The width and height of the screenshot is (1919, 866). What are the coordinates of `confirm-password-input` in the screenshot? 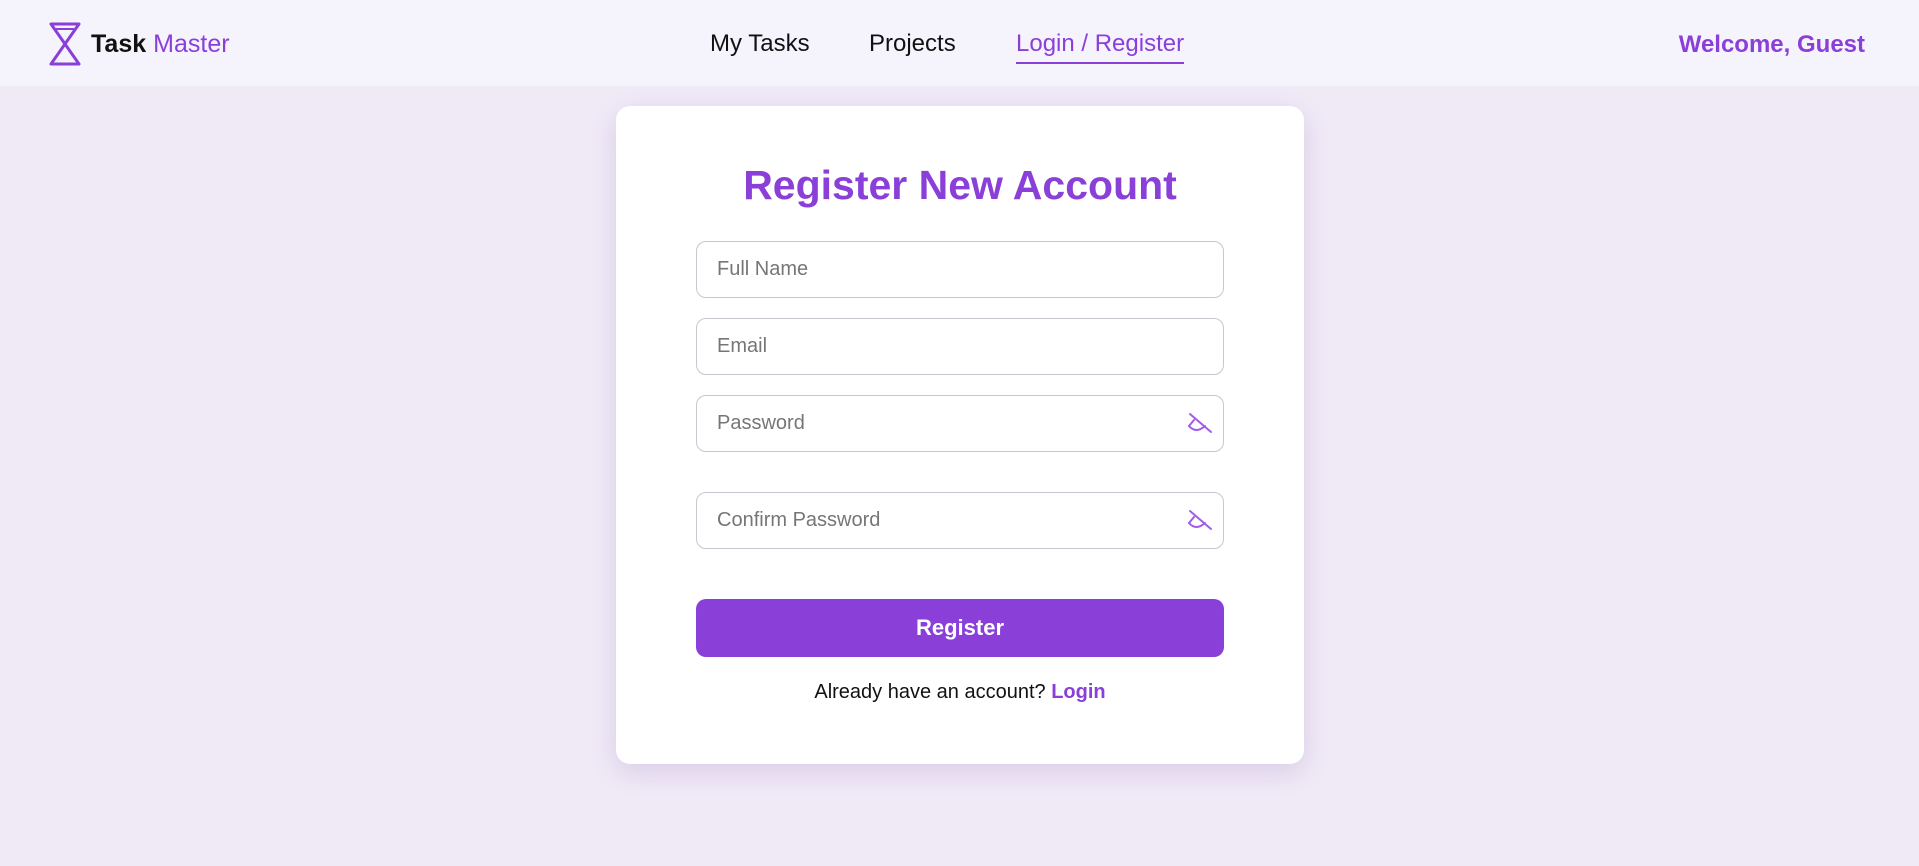 It's located at (960, 520).